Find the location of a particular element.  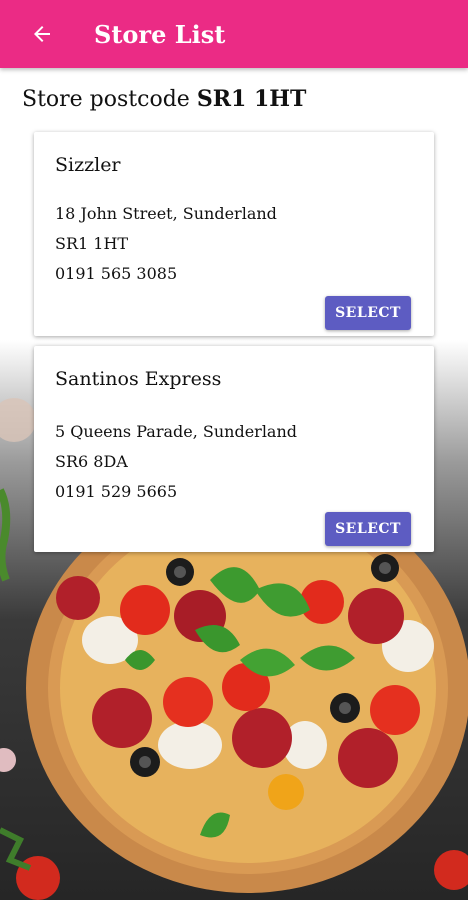

store-postcode: SR1 1HT is located at coordinates (92, 243).